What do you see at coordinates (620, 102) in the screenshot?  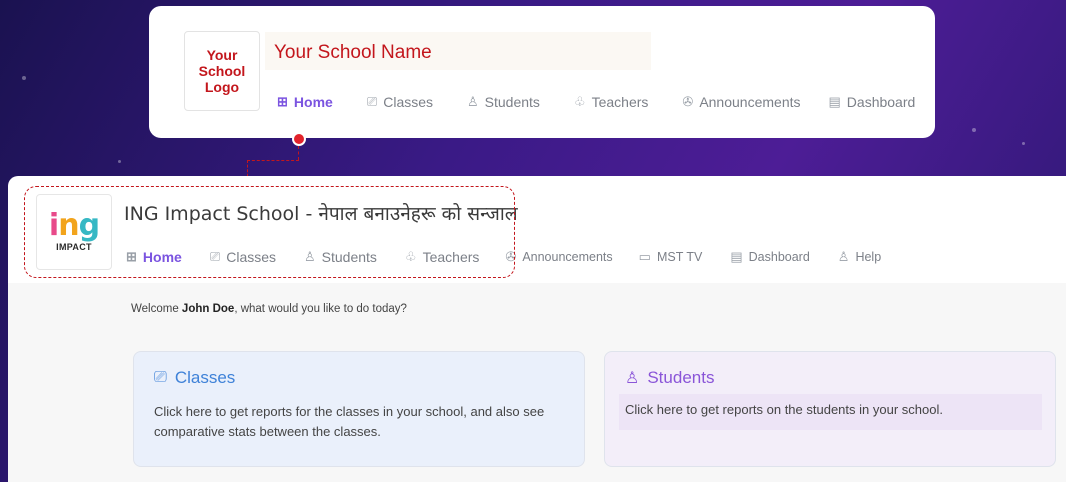 I see `nav-label: Teachers` at bounding box center [620, 102].